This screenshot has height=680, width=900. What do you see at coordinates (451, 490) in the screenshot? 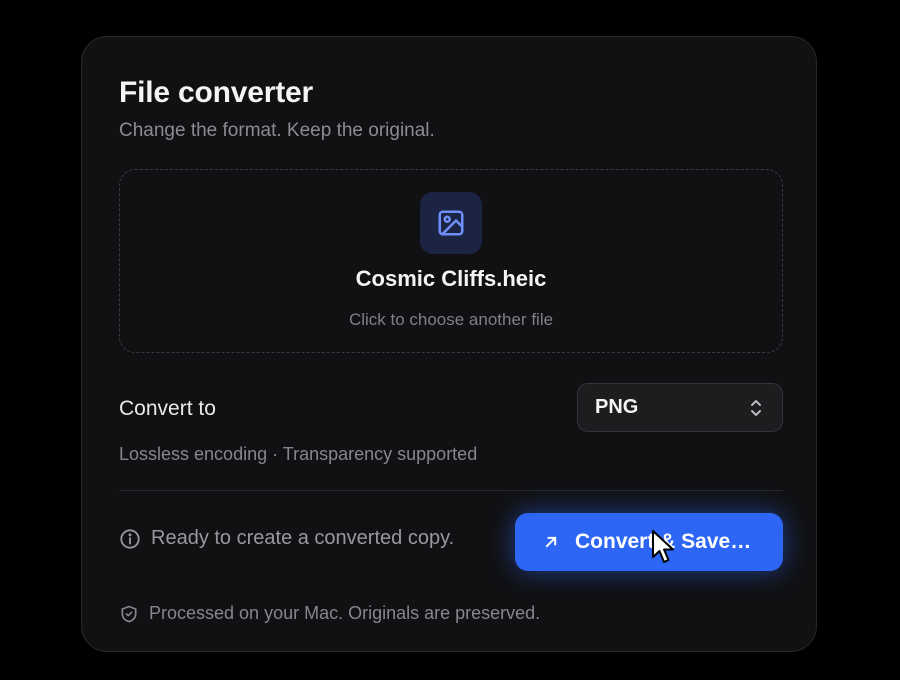
I see `divider` at bounding box center [451, 490].